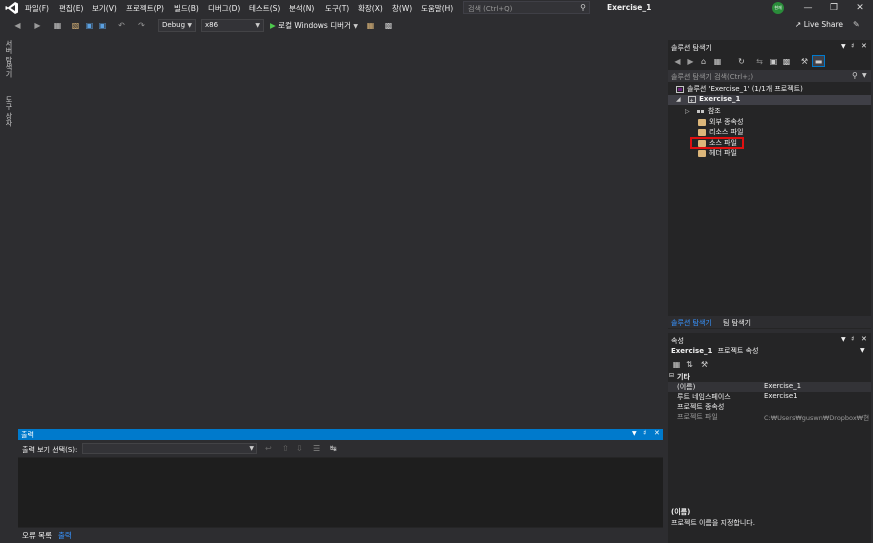 This screenshot has width=873, height=543. Describe the element at coordinates (689, 364) in the screenshot. I see `alphabetical-icon: ⇅` at that location.